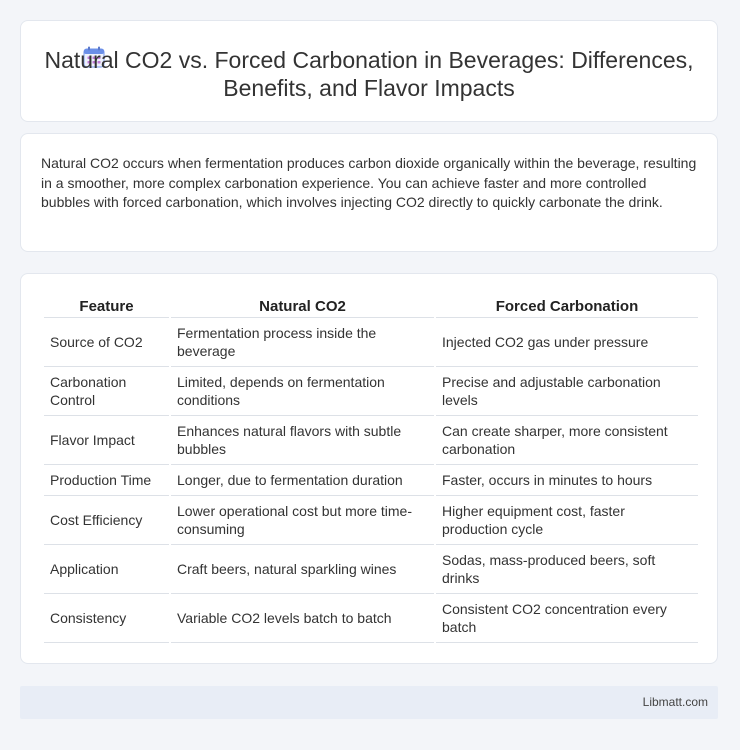 The image size is (740, 750). What do you see at coordinates (106, 307) in the screenshot?
I see `header-feature: Feature` at bounding box center [106, 307].